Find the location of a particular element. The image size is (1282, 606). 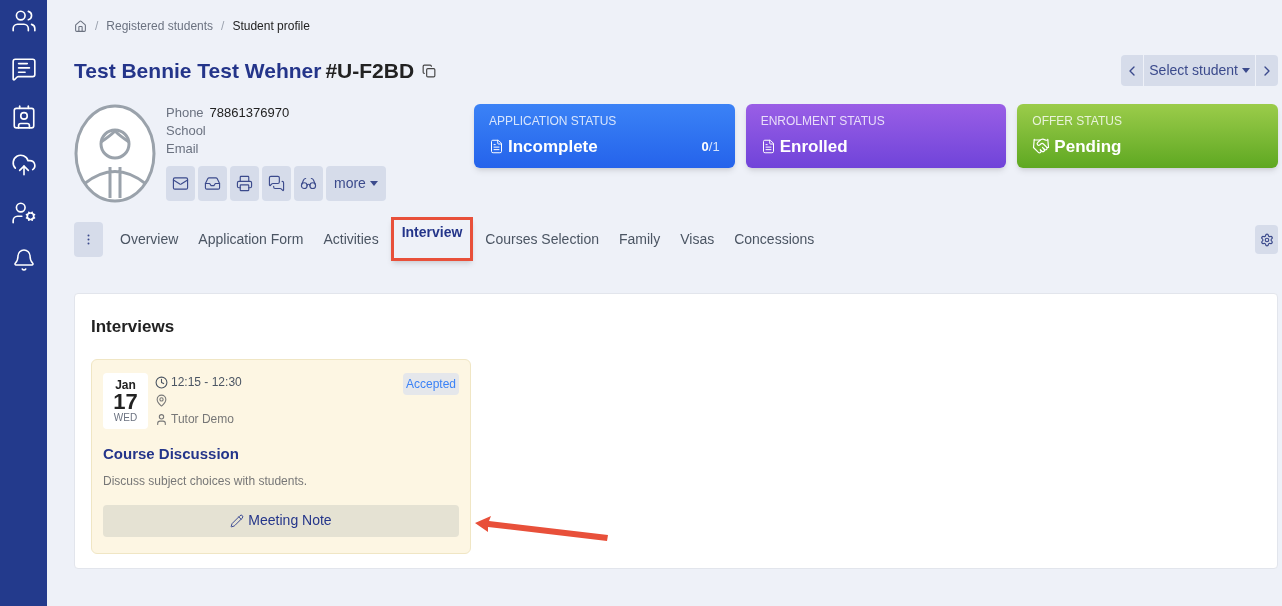

pencil-icon is located at coordinates (237, 520).